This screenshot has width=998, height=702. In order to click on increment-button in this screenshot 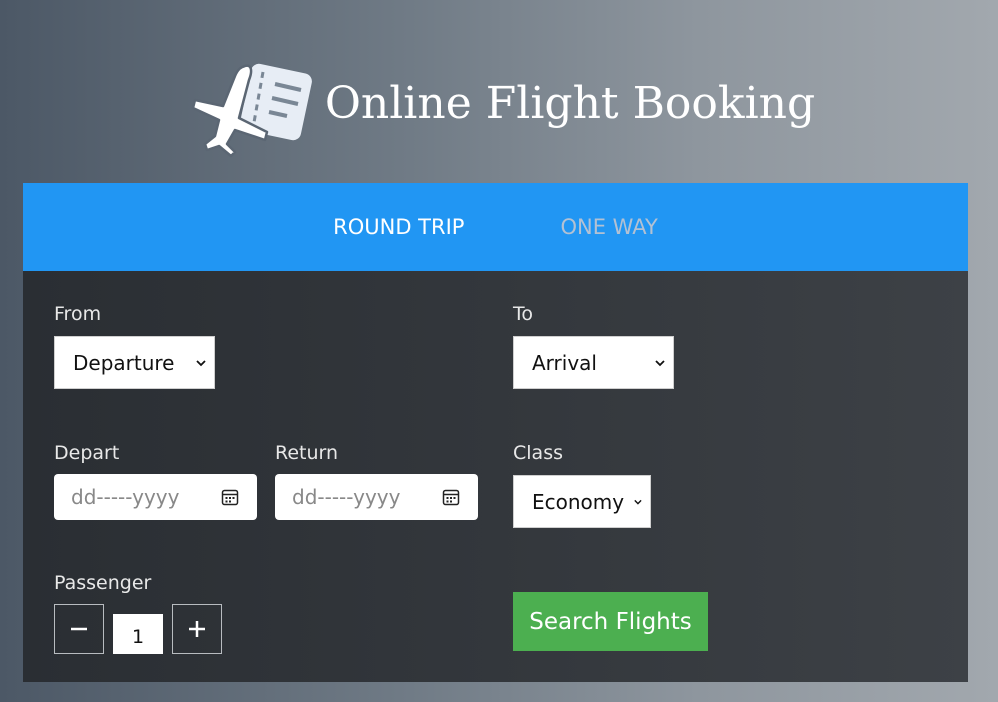, I will do `click(197, 629)`.